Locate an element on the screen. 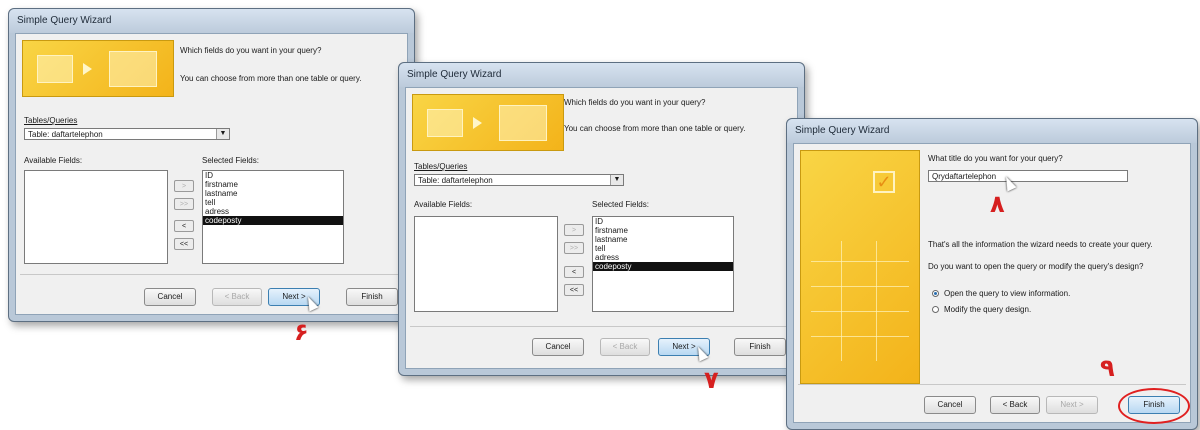  modify-query-radio is located at coordinates (935, 309).